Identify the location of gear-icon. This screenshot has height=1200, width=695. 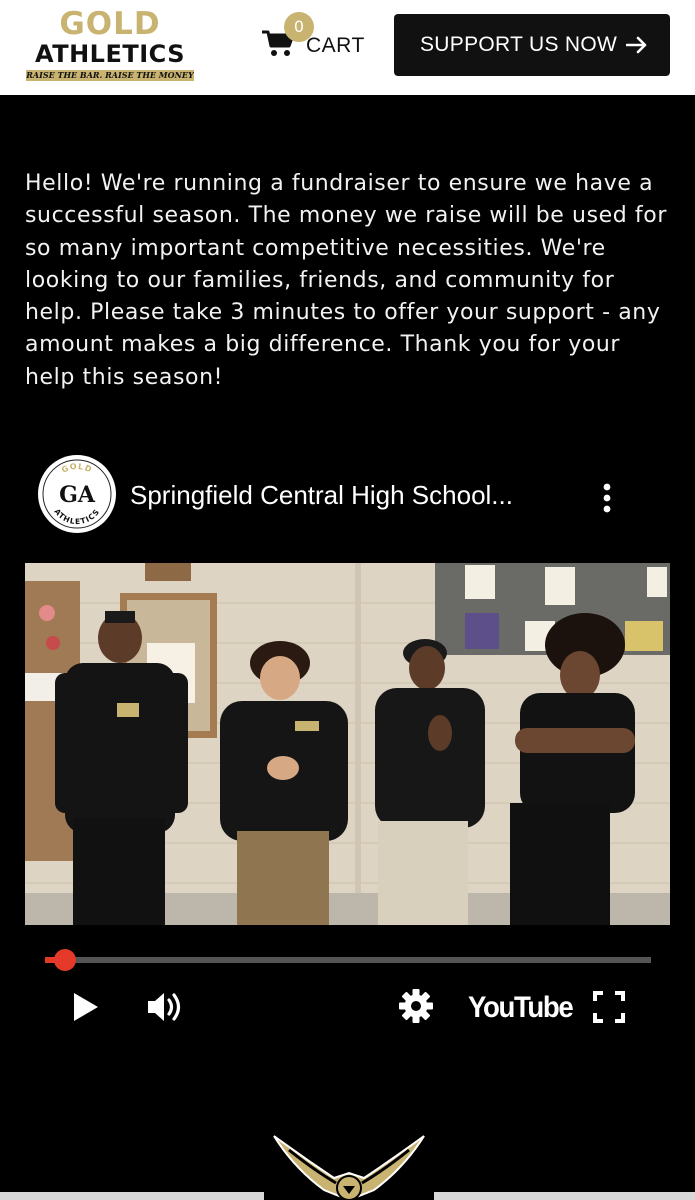
(416, 1006).